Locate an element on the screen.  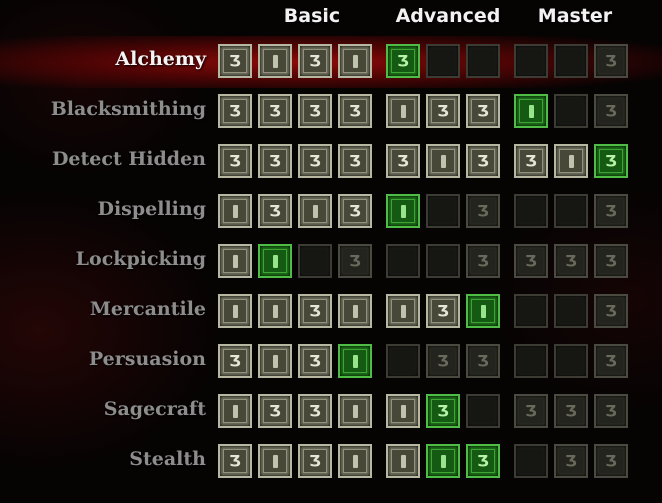
skill-row-mercantile: Mercantile Ʒ Ʒ Ʒ is located at coordinates (331, 312).